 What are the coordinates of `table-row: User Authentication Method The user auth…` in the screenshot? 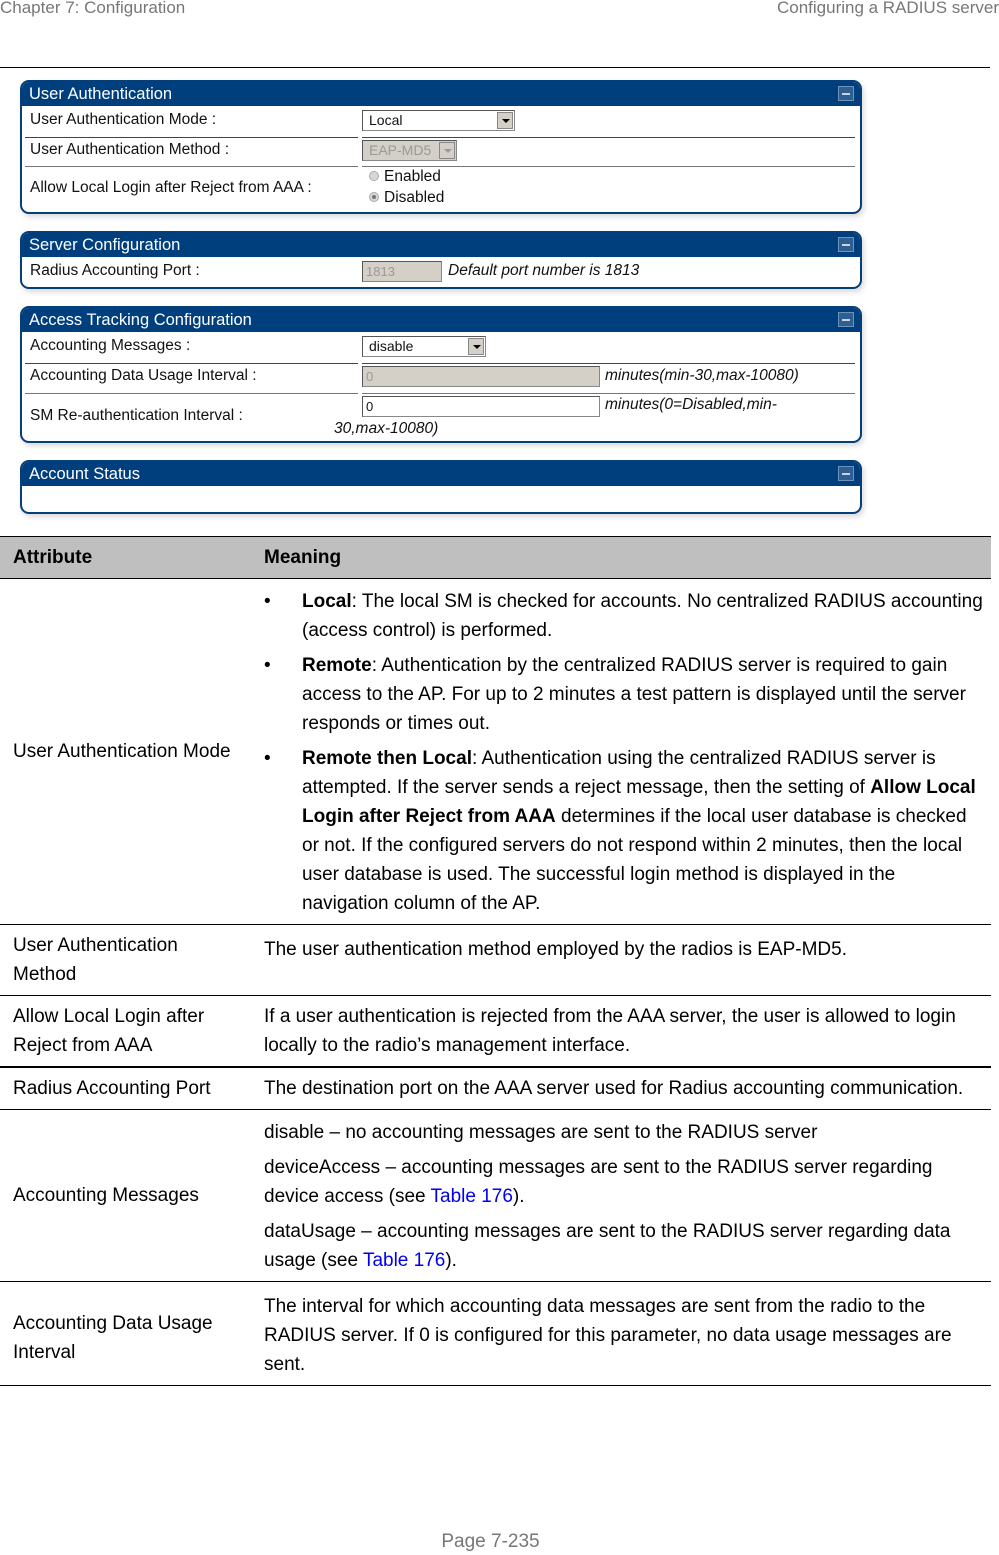 It's located at (495, 960).